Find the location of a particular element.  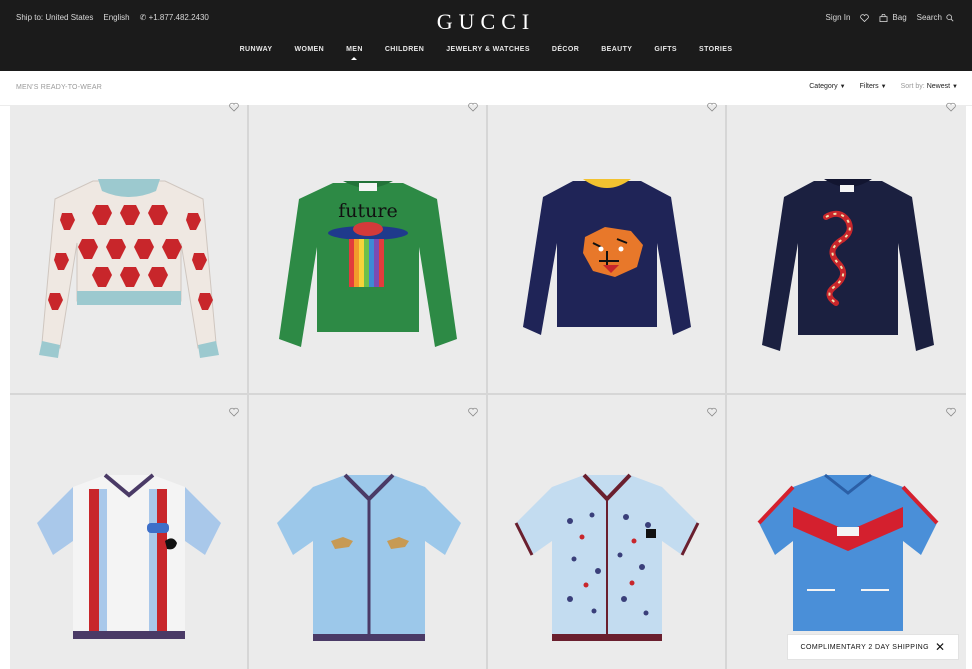

search-label: Search is located at coordinates (929, 17).